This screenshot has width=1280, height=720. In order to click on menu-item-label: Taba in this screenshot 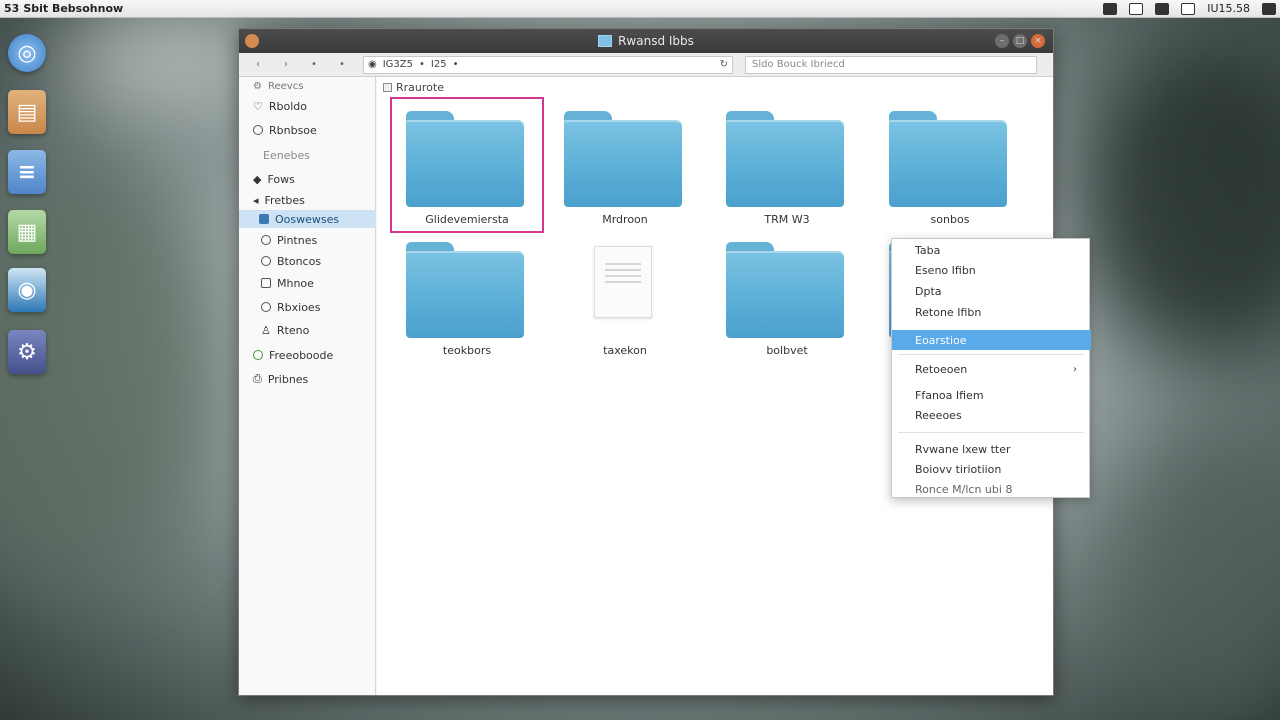, I will do `click(928, 250)`.